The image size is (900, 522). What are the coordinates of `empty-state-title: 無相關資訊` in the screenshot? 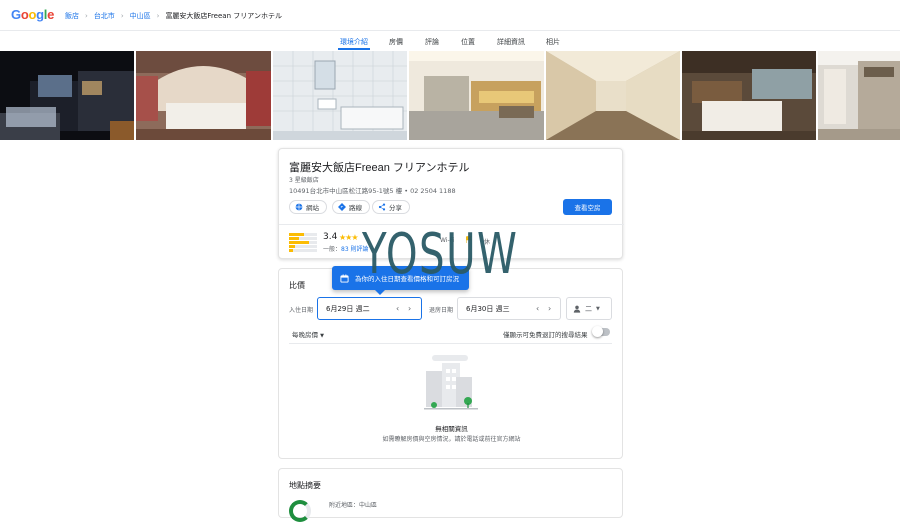 It's located at (451, 429).